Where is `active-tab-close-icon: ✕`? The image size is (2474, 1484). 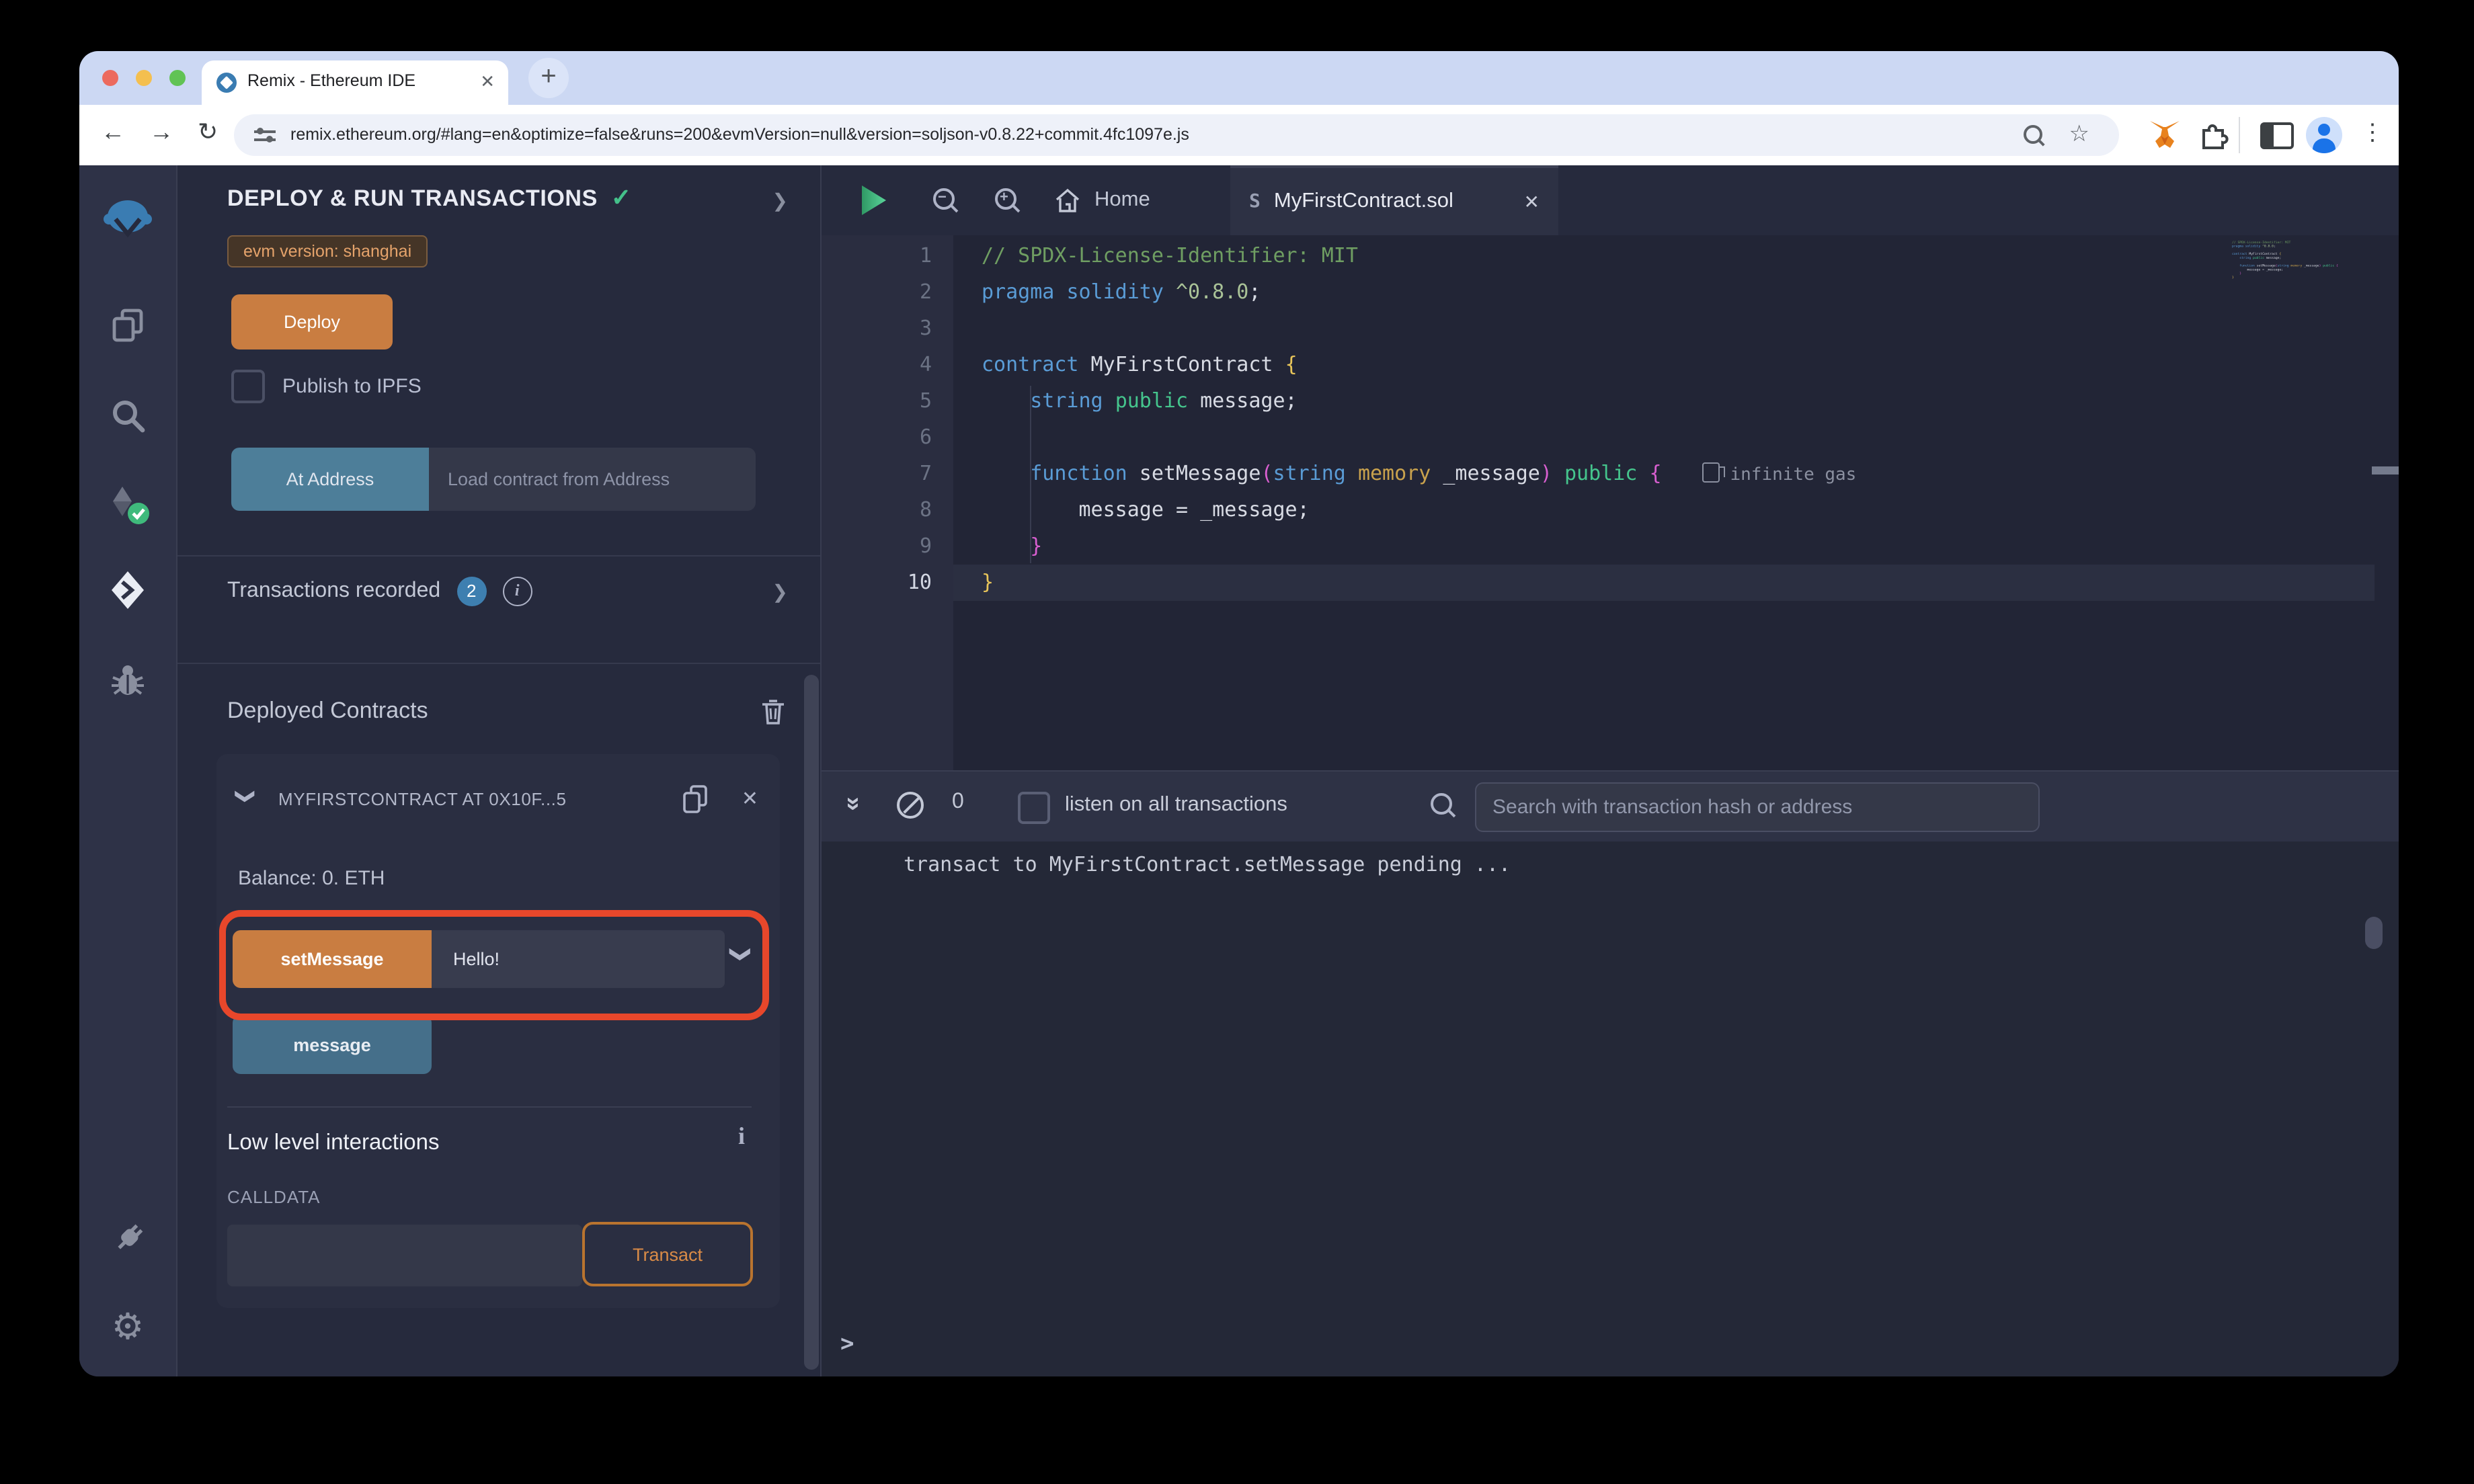 active-tab-close-icon: ✕ is located at coordinates (1532, 201).